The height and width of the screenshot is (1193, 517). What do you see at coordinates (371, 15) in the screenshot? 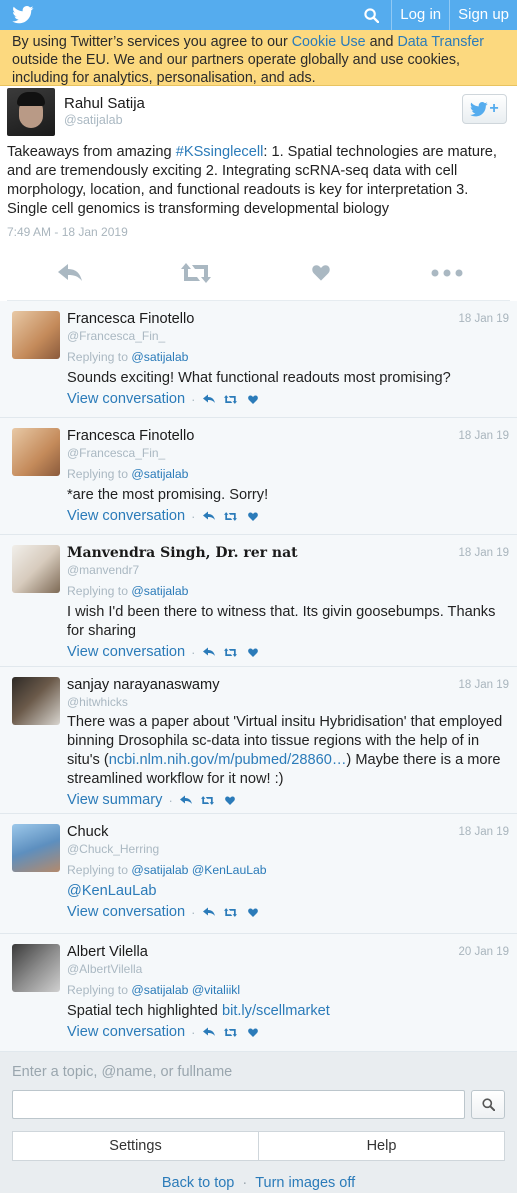
I see `search-button` at bounding box center [371, 15].